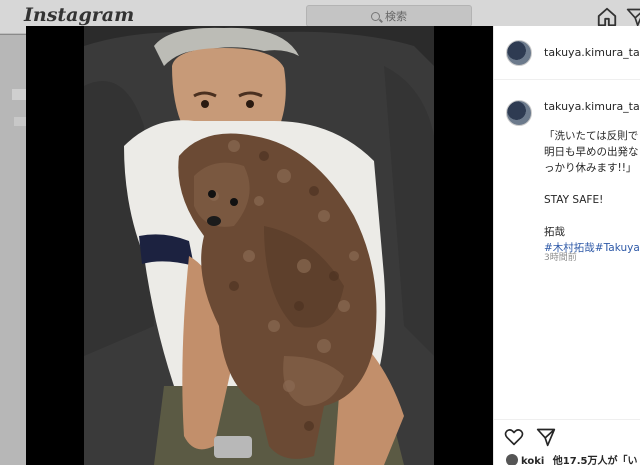  I want to click on share-icon, so click(546, 437).